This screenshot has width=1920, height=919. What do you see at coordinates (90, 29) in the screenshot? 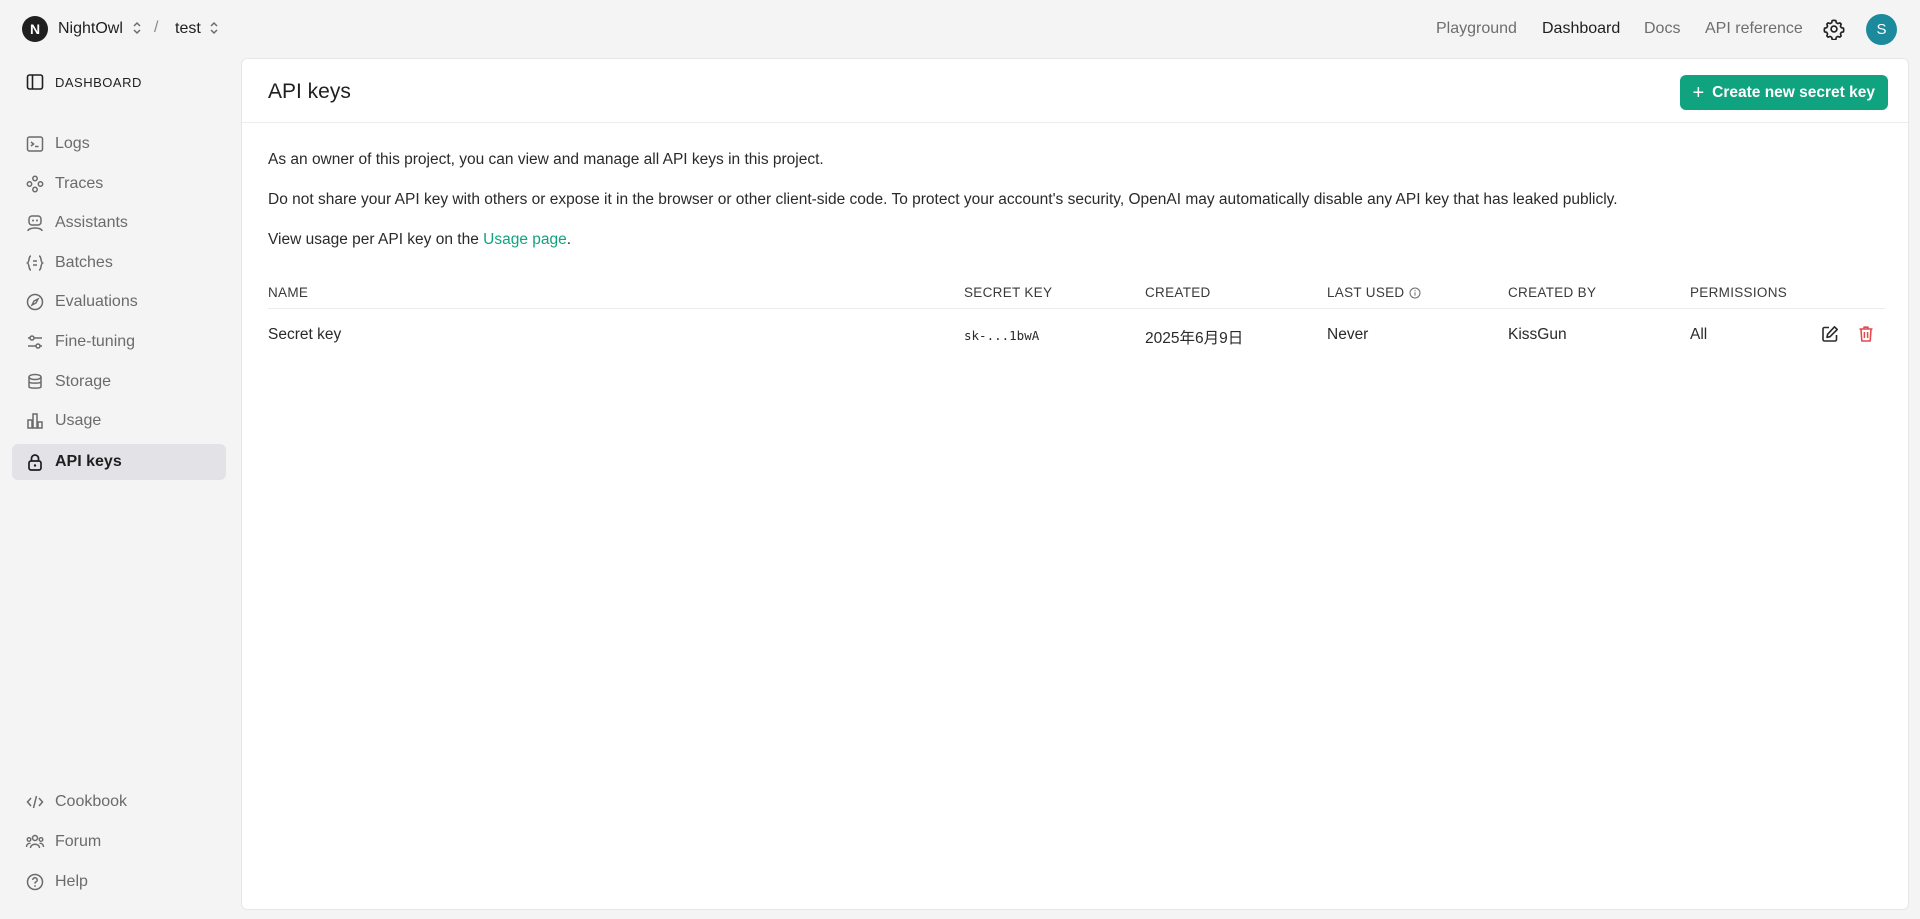
I see `org-switcher: NightOwl` at bounding box center [90, 29].